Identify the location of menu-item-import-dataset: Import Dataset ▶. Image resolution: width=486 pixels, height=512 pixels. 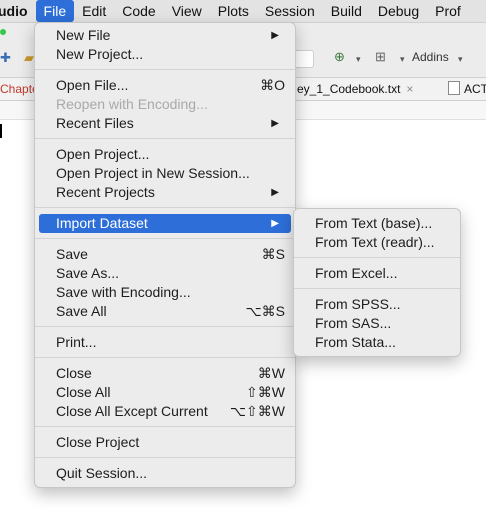
(165, 223).